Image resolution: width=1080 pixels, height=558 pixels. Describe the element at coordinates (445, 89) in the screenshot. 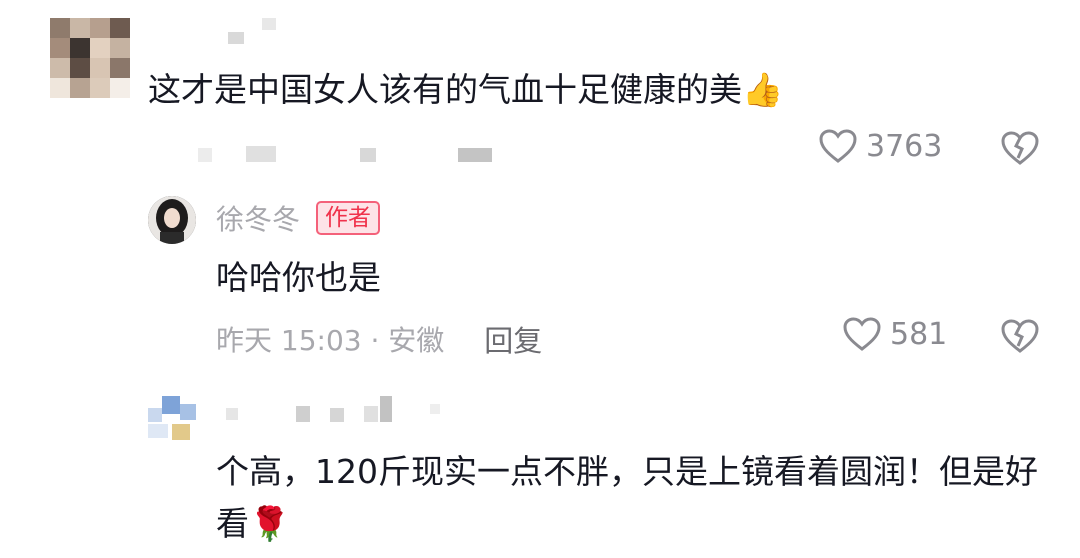

I see `comment-body: 这才是中国女人该有的气血十足健康的美` at that location.